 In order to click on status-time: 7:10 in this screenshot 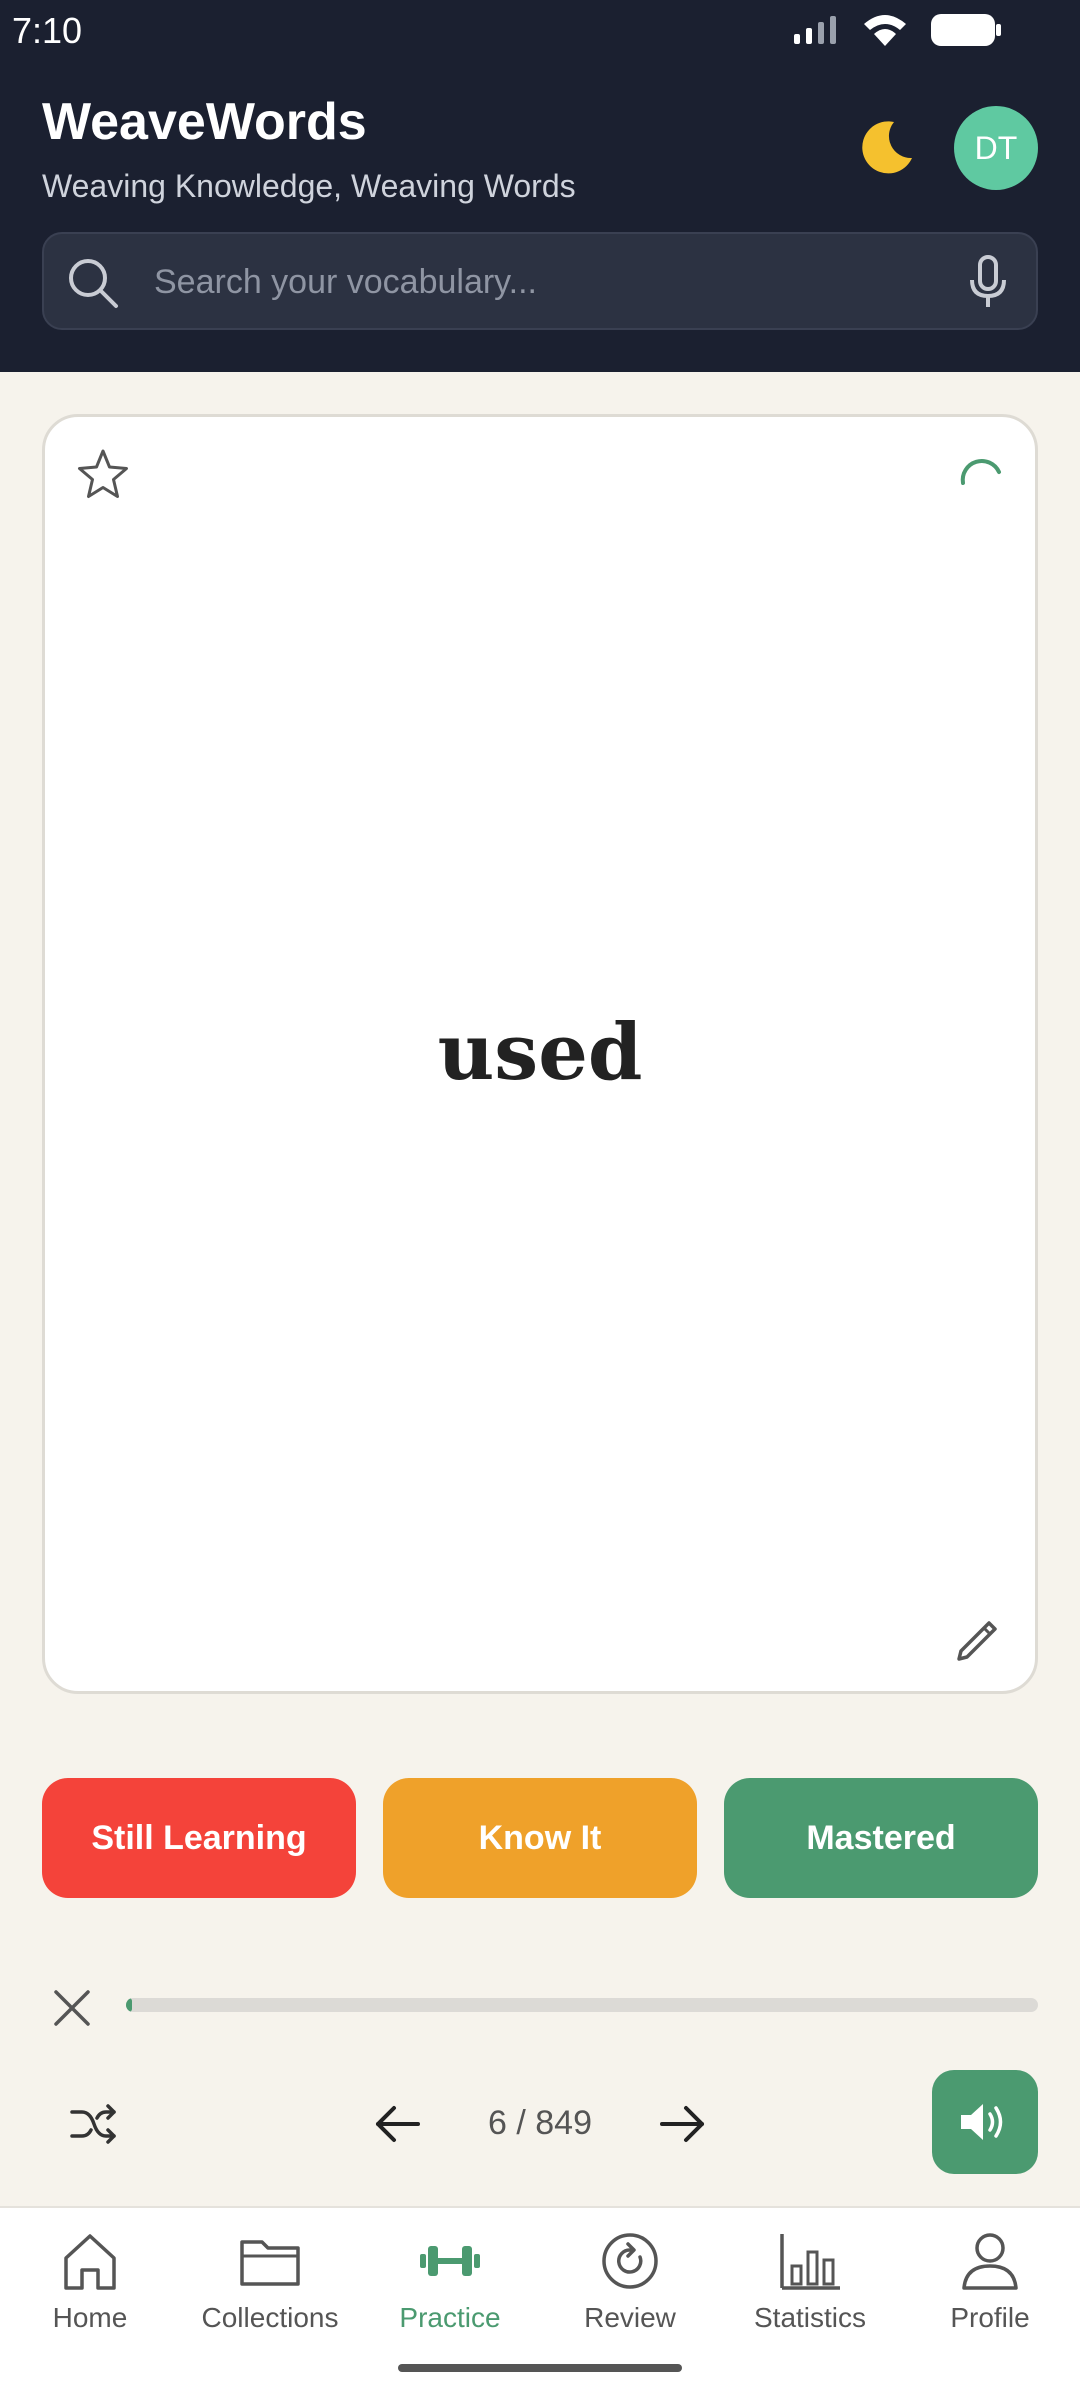, I will do `click(47, 30)`.